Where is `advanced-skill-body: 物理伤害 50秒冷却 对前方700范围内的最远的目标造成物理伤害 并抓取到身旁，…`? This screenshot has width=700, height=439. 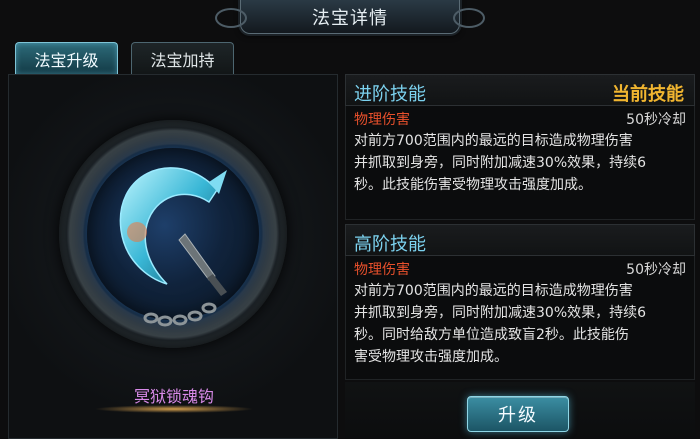 advanced-skill-body: 物理伤害 50秒冷却 对前方700范围内的最远的目标造成物理伤害 并抓取到身旁，… is located at coordinates (520, 163).